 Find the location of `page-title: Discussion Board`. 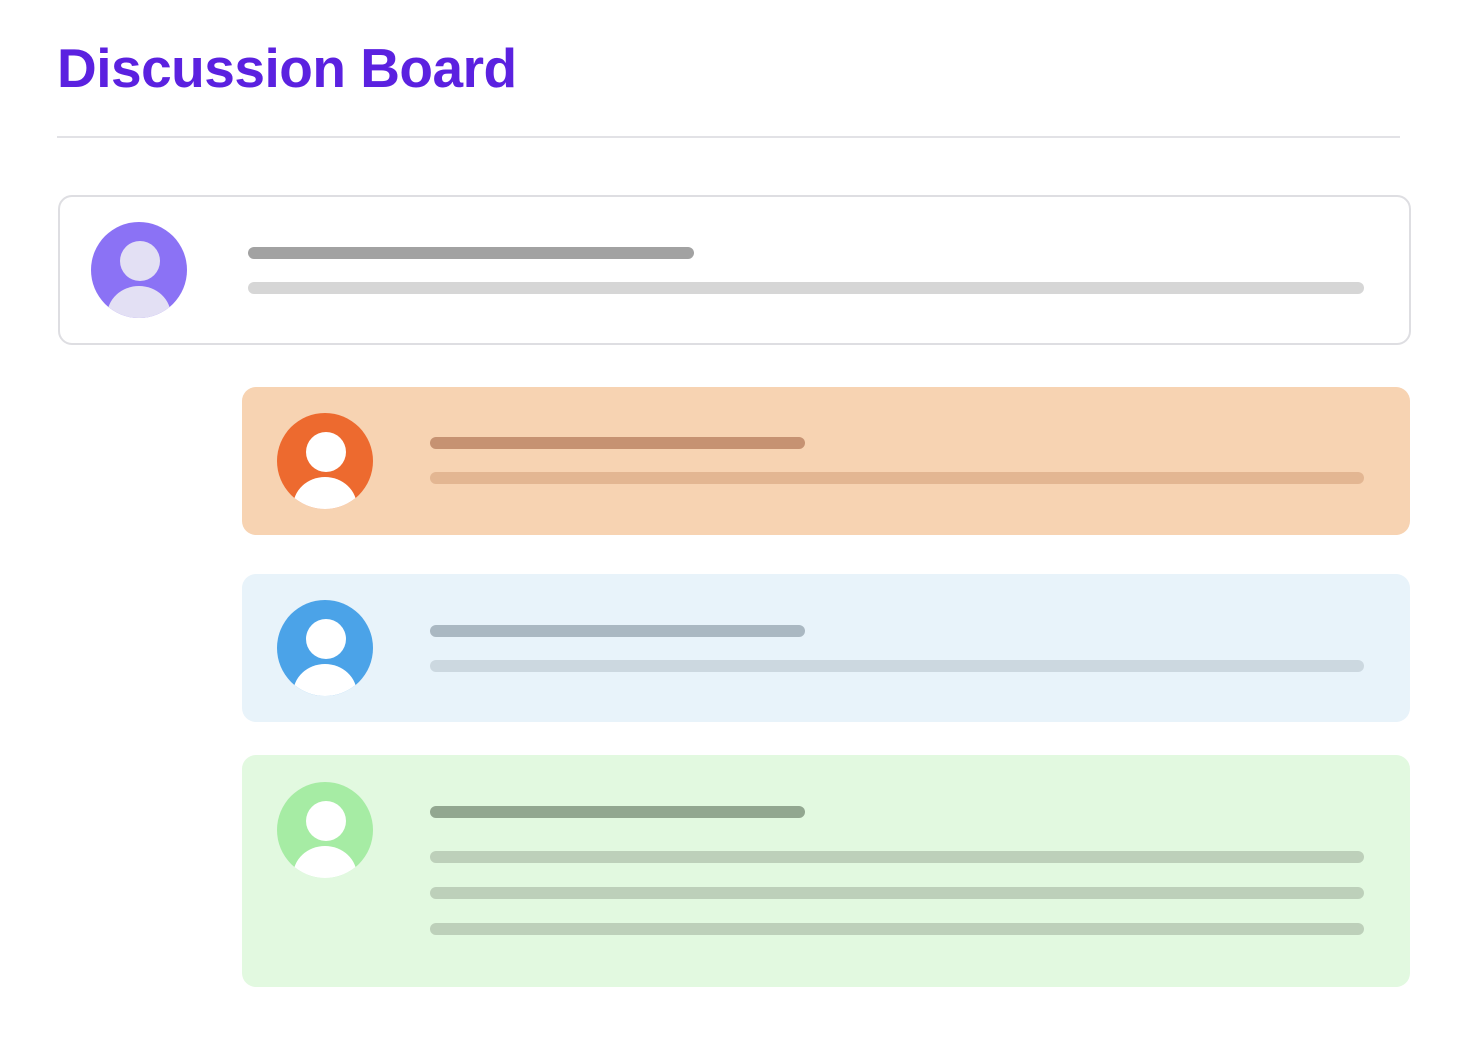

page-title: Discussion Board is located at coordinates (287, 68).